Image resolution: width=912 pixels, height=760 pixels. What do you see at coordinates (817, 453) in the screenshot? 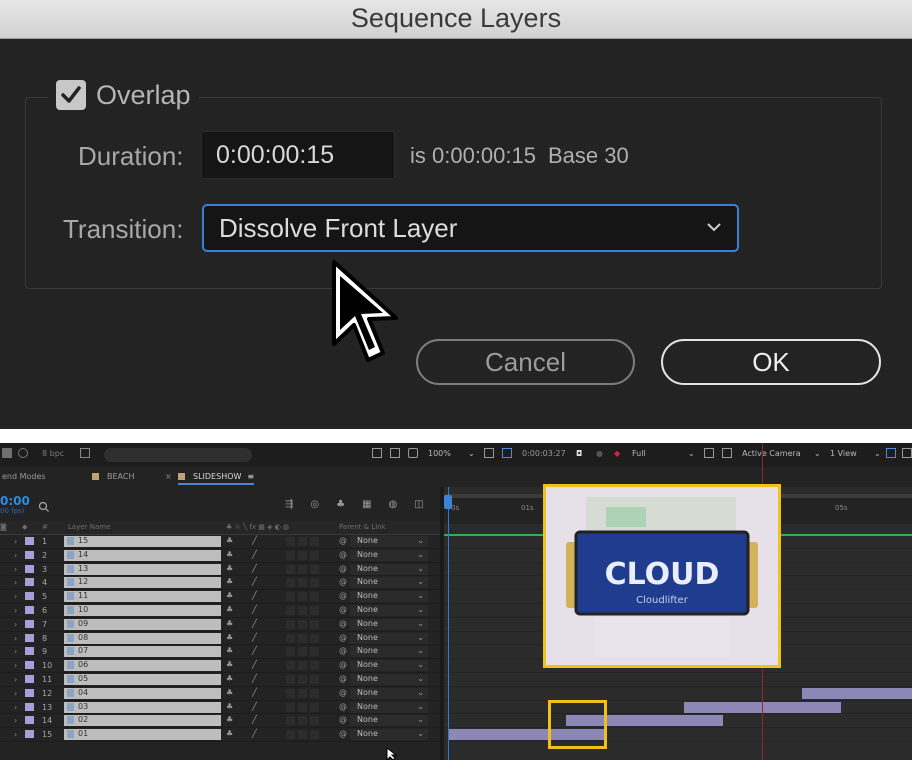
I see `camera-dropdown-icon: ⌄` at bounding box center [817, 453].